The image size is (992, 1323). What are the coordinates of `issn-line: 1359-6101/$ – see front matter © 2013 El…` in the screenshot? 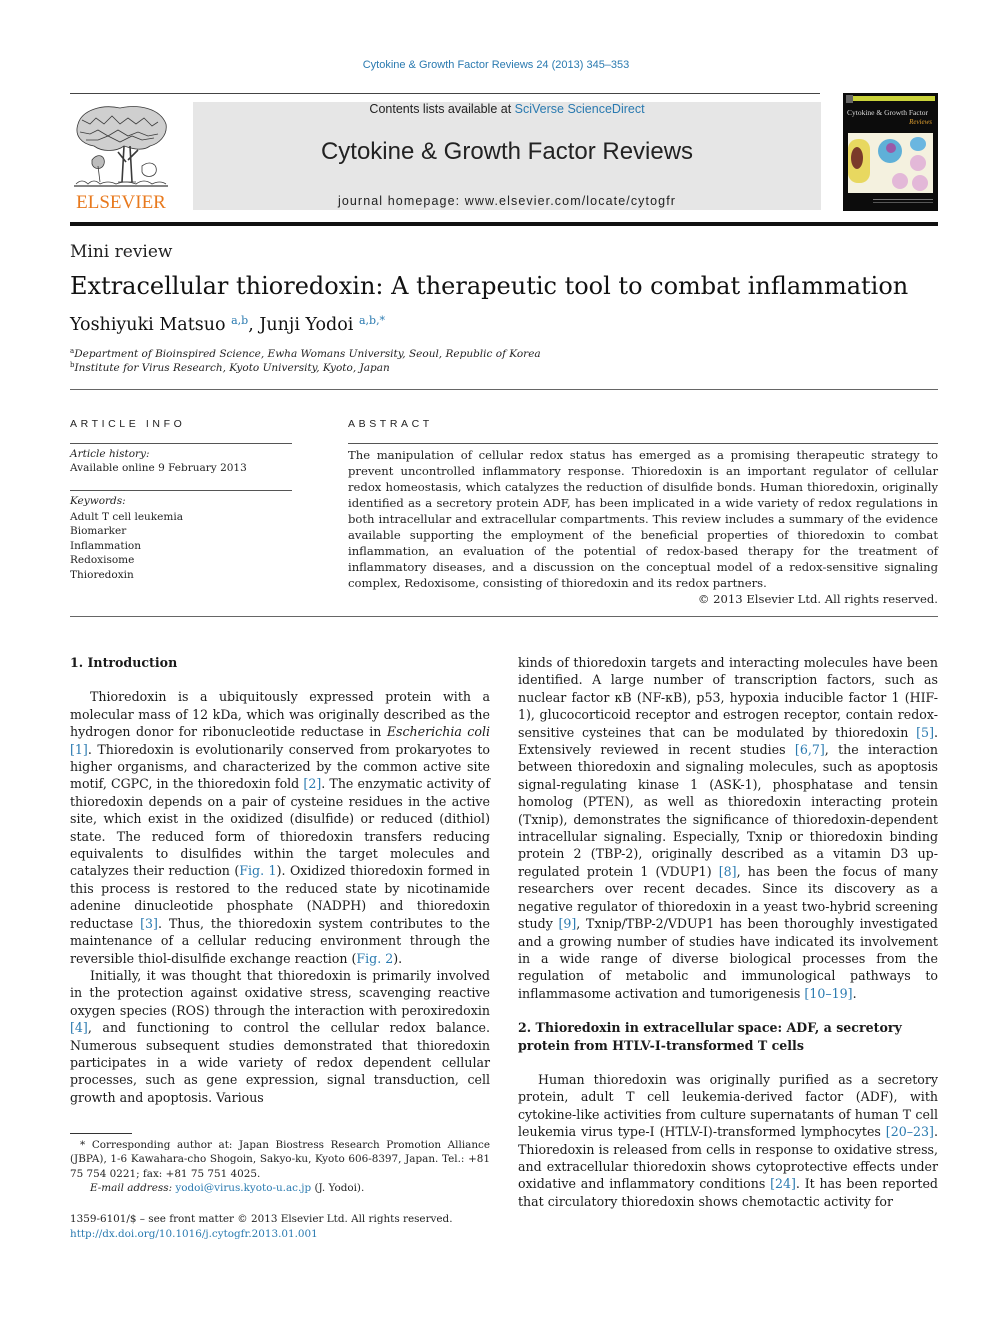 It's located at (261, 1219).